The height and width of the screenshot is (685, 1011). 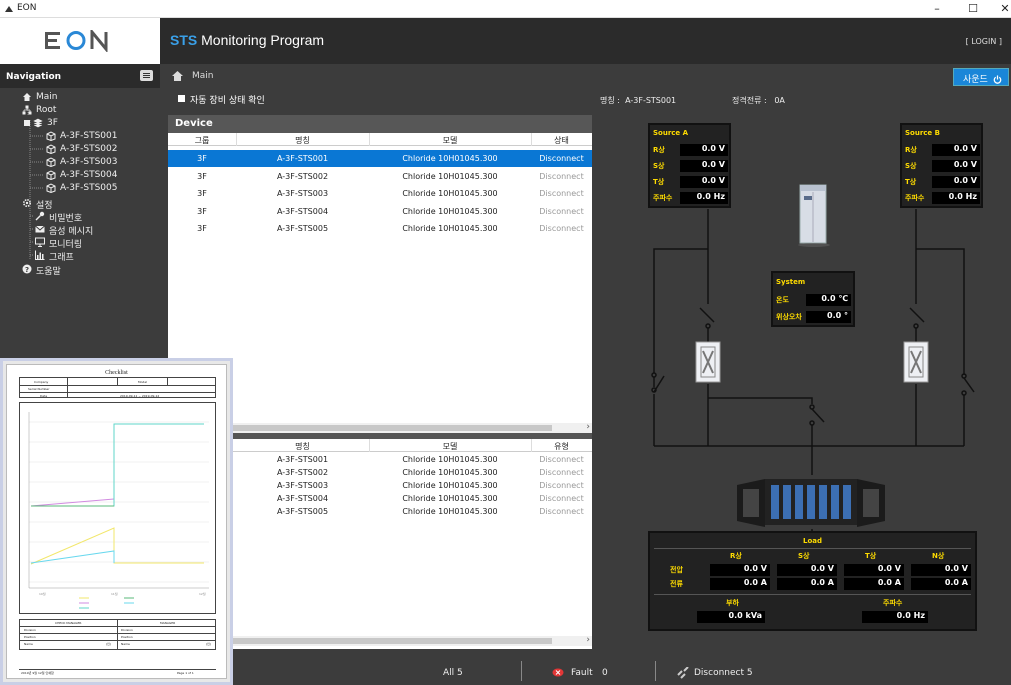 What do you see at coordinates (27, 123) in the screenshot?
I see `collapse-icon` at bounding box center [27, 123].